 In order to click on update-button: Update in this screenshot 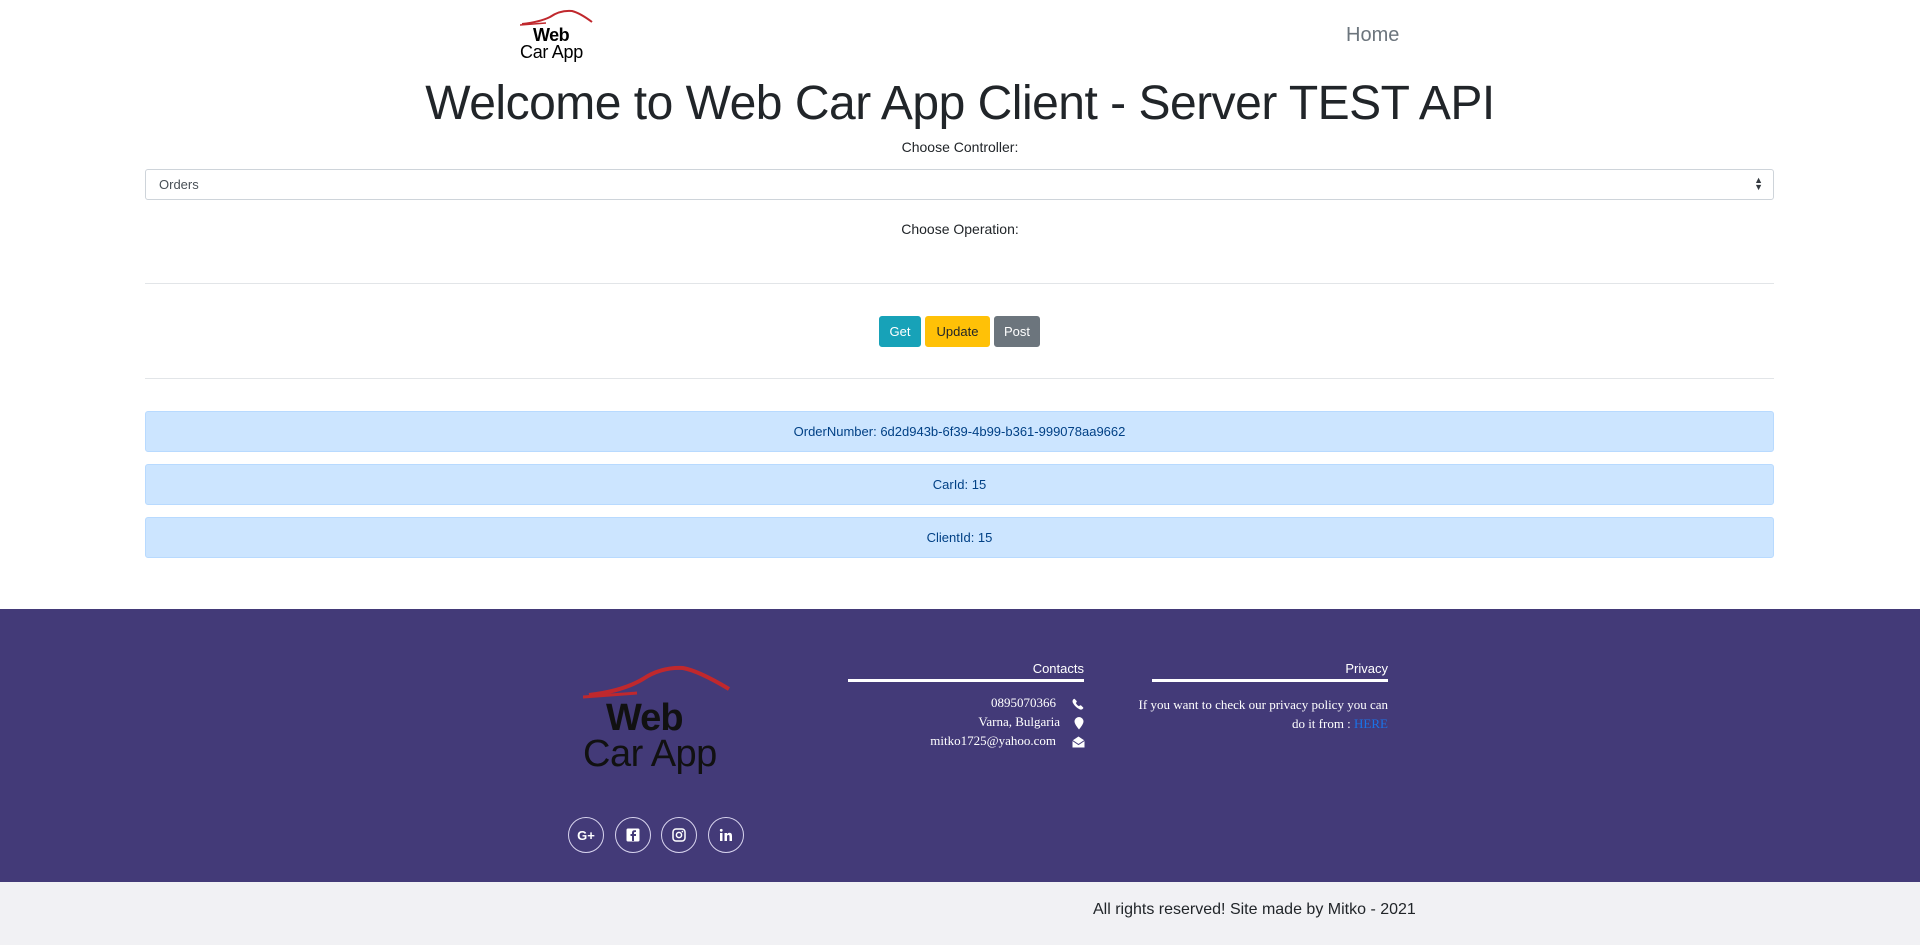, I will do `click(957, 331)`.